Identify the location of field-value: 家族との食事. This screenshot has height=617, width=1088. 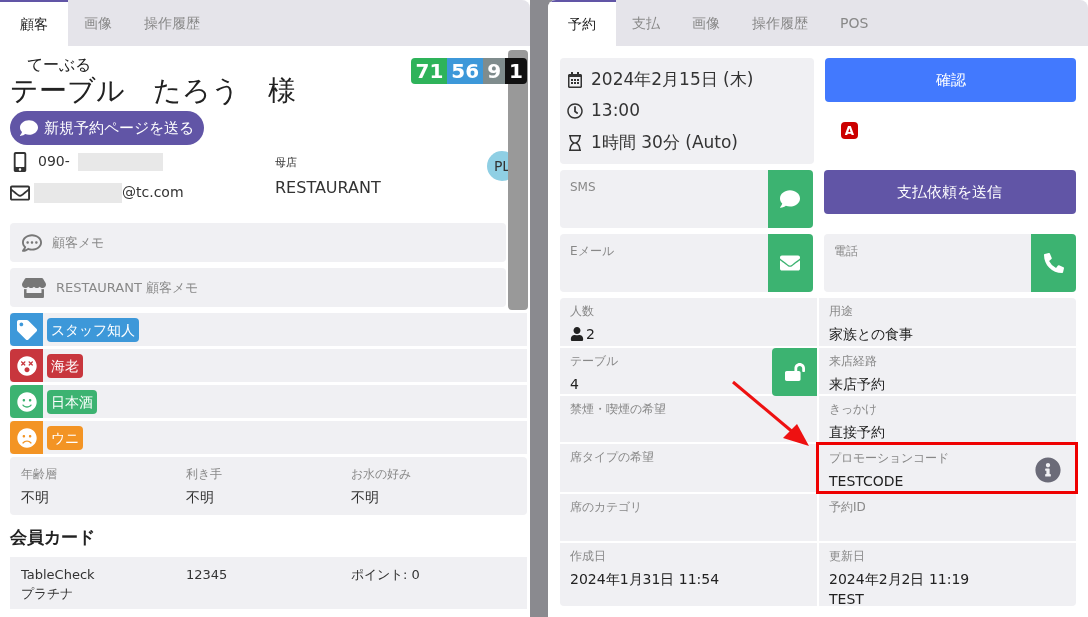
(871, 334).